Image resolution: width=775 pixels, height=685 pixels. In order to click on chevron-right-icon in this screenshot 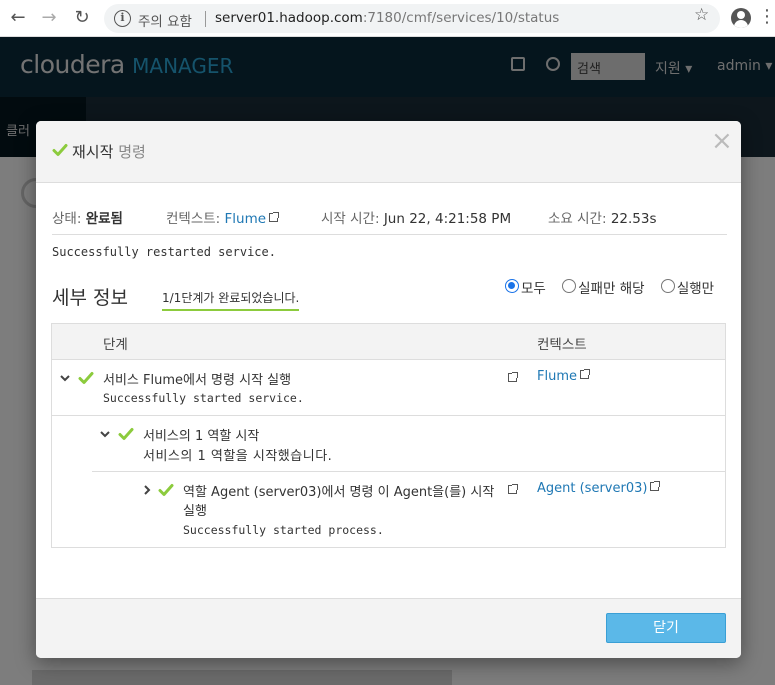, I will do `click(147, 490)`.